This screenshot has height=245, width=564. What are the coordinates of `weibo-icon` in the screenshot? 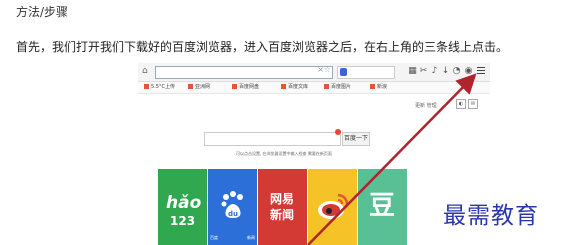 It's located at (333, 206).